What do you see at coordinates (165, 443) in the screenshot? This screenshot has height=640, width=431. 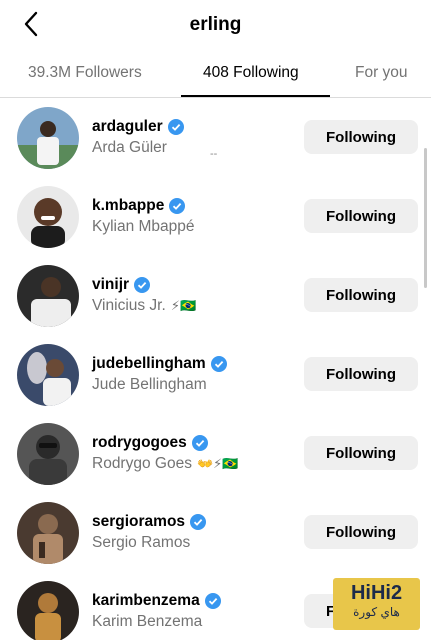 I see `username: rodrygogoes` at bounding box center [165, 443].